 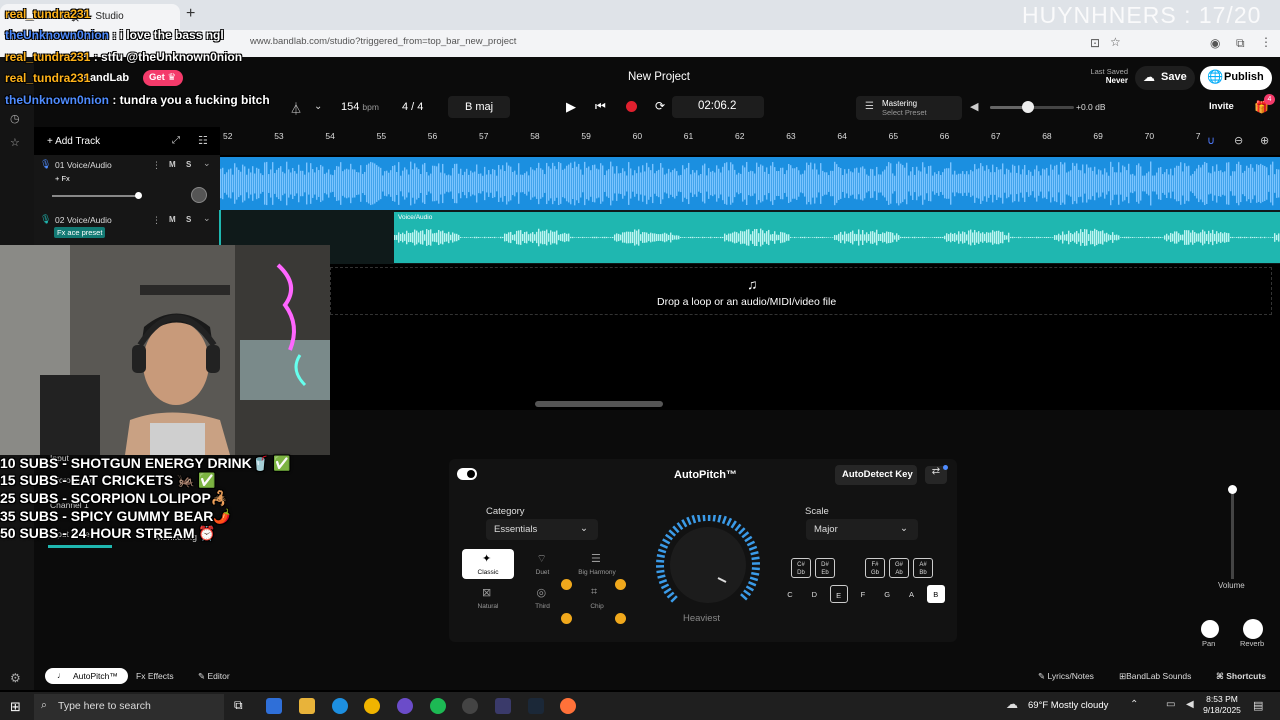 What do you see at coordinates (1215, 43) in the screenshot?
I see `profile-icon: ◉` at bounding box center [1215, 43].